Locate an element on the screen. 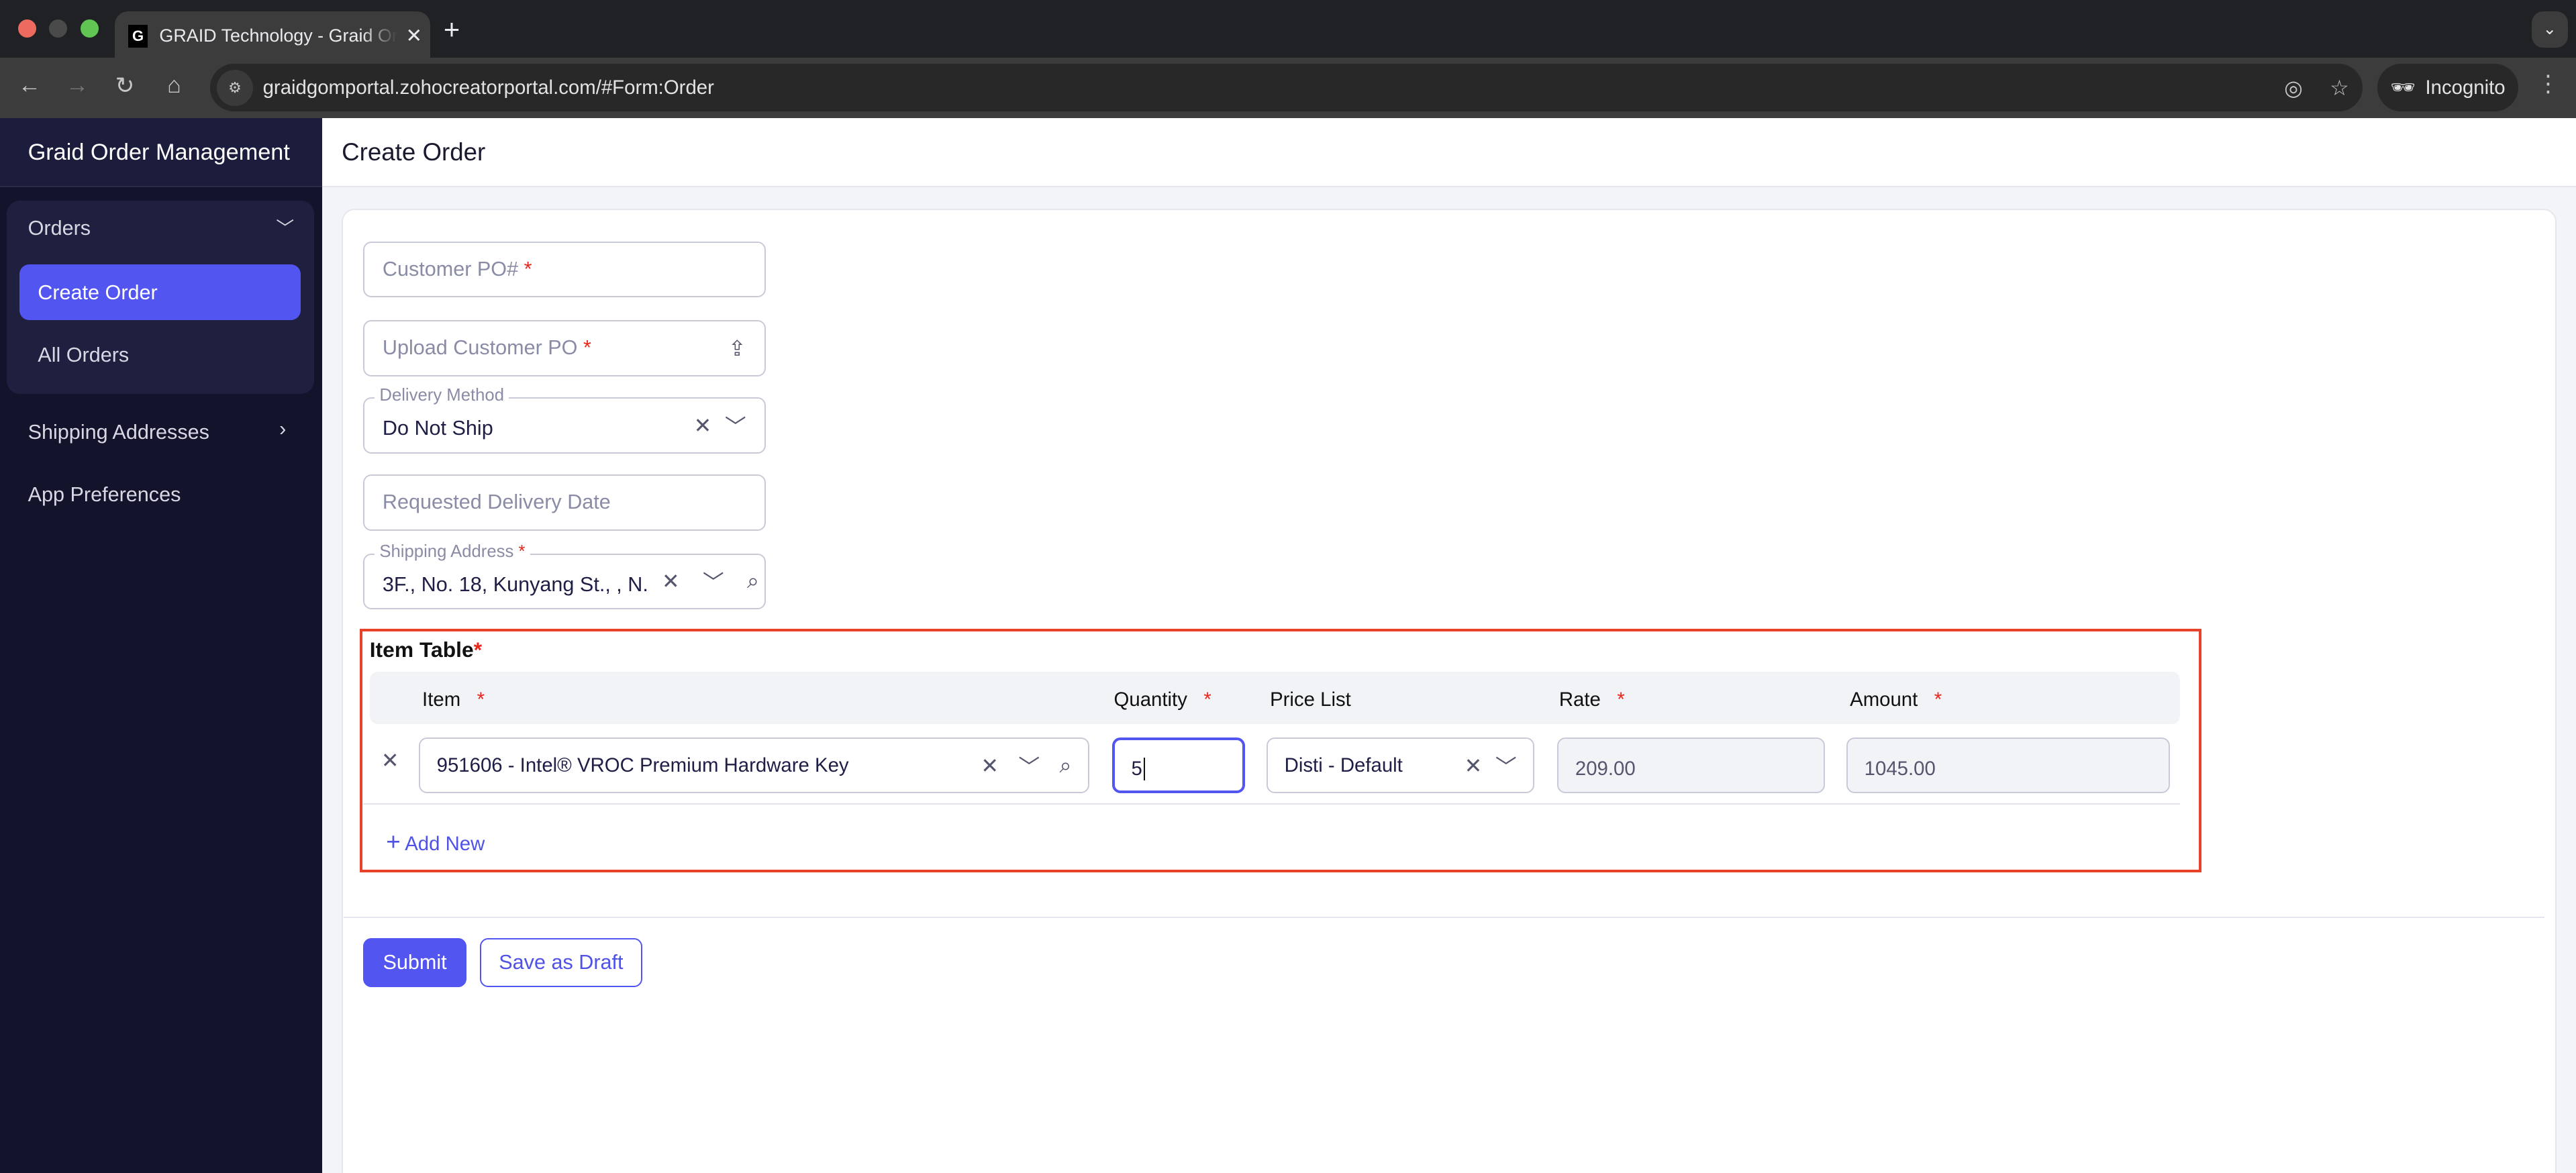  delivery-method-label: Delivery Method is located at coordinates (442, 396).